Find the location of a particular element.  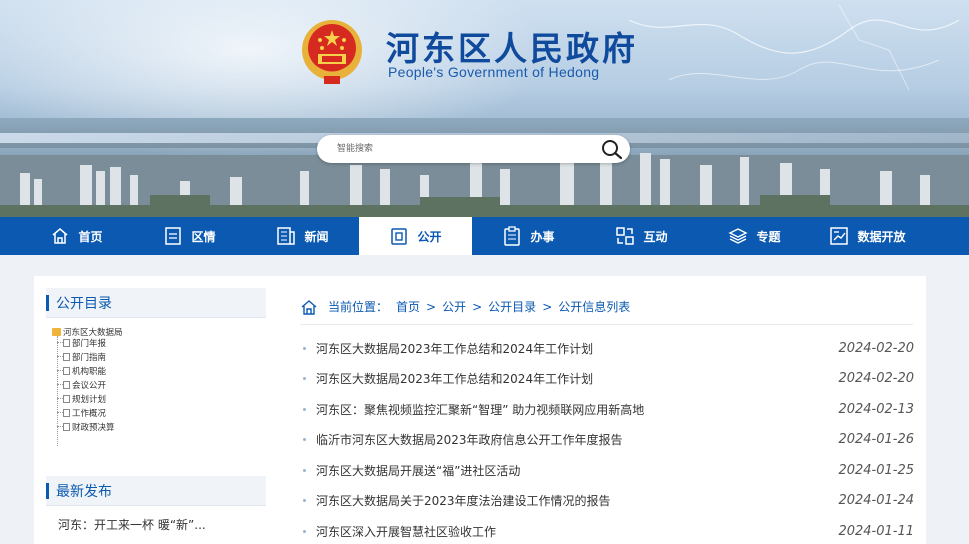

tree-item: 会议公开 is located at coordinates (82, 385).